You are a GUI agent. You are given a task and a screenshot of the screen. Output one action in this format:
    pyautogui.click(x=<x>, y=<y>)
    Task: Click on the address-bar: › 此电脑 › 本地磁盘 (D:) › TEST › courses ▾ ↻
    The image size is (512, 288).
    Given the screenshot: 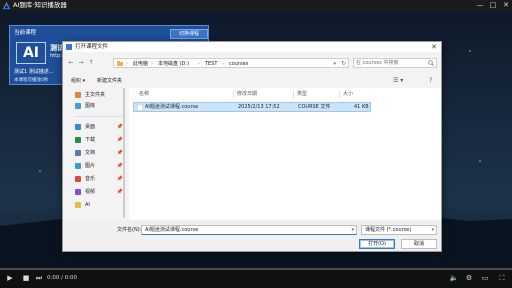 What is the action you would take?
    pyautogui.click(x=231, y=63)
    